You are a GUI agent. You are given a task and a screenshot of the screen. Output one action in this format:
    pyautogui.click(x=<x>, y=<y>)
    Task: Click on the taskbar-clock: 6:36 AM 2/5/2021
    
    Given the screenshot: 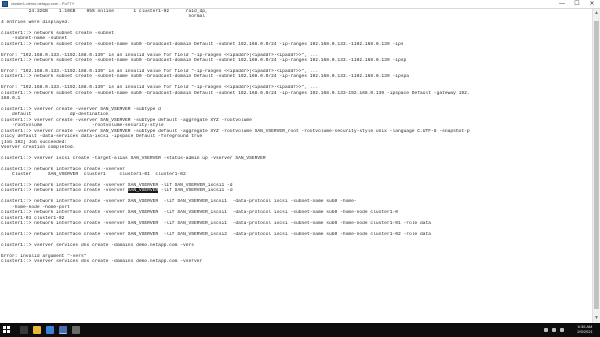 What is the action you would take?
    pyautogui.click(x=585, y=329)
    